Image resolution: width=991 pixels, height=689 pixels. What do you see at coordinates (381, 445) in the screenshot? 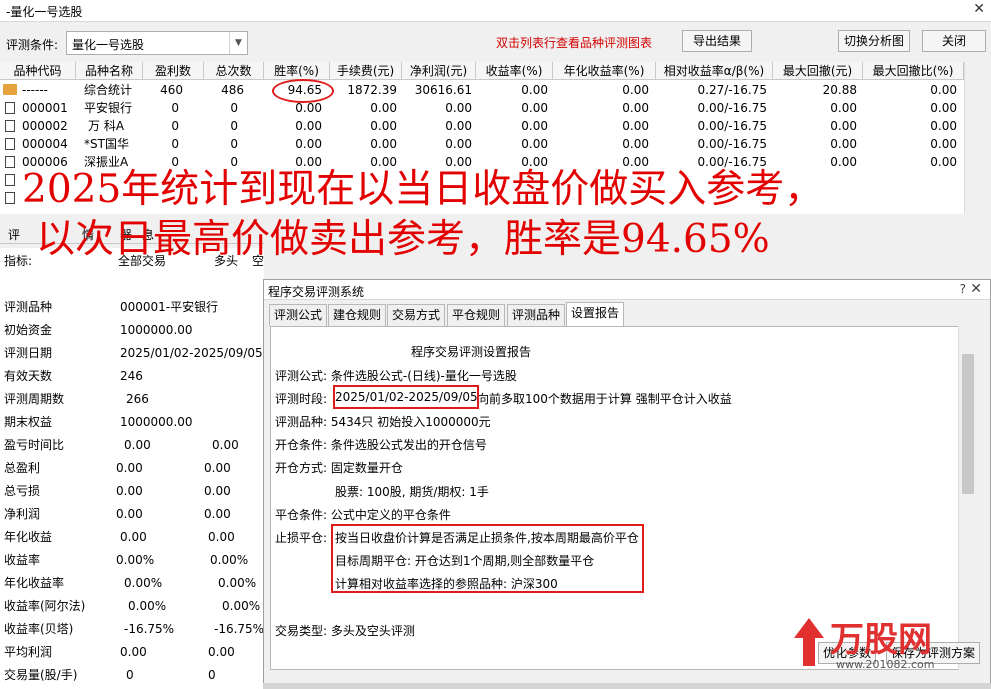
I see `report-open-cond: 开仓条件: 条件选股公式发出的开仓信号` at bounding box center [381, 445].